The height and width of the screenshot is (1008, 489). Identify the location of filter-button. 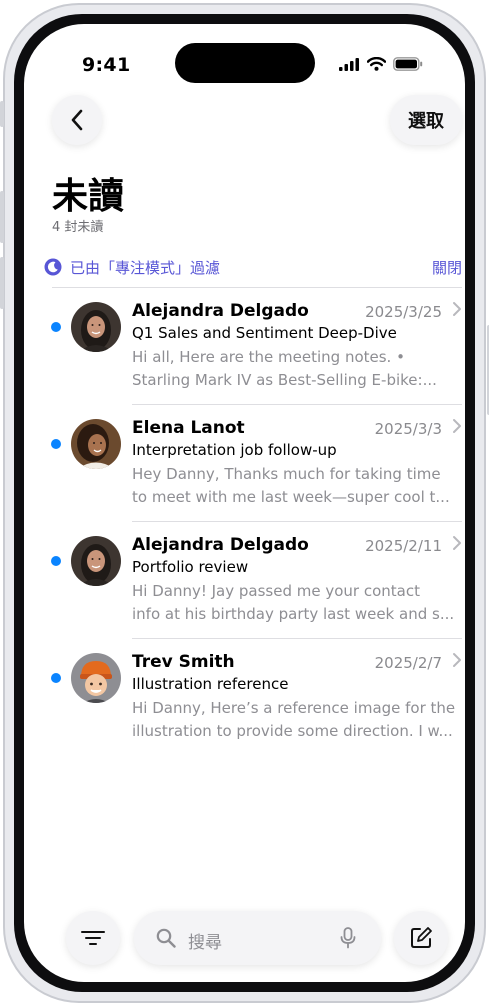
(93, 938).